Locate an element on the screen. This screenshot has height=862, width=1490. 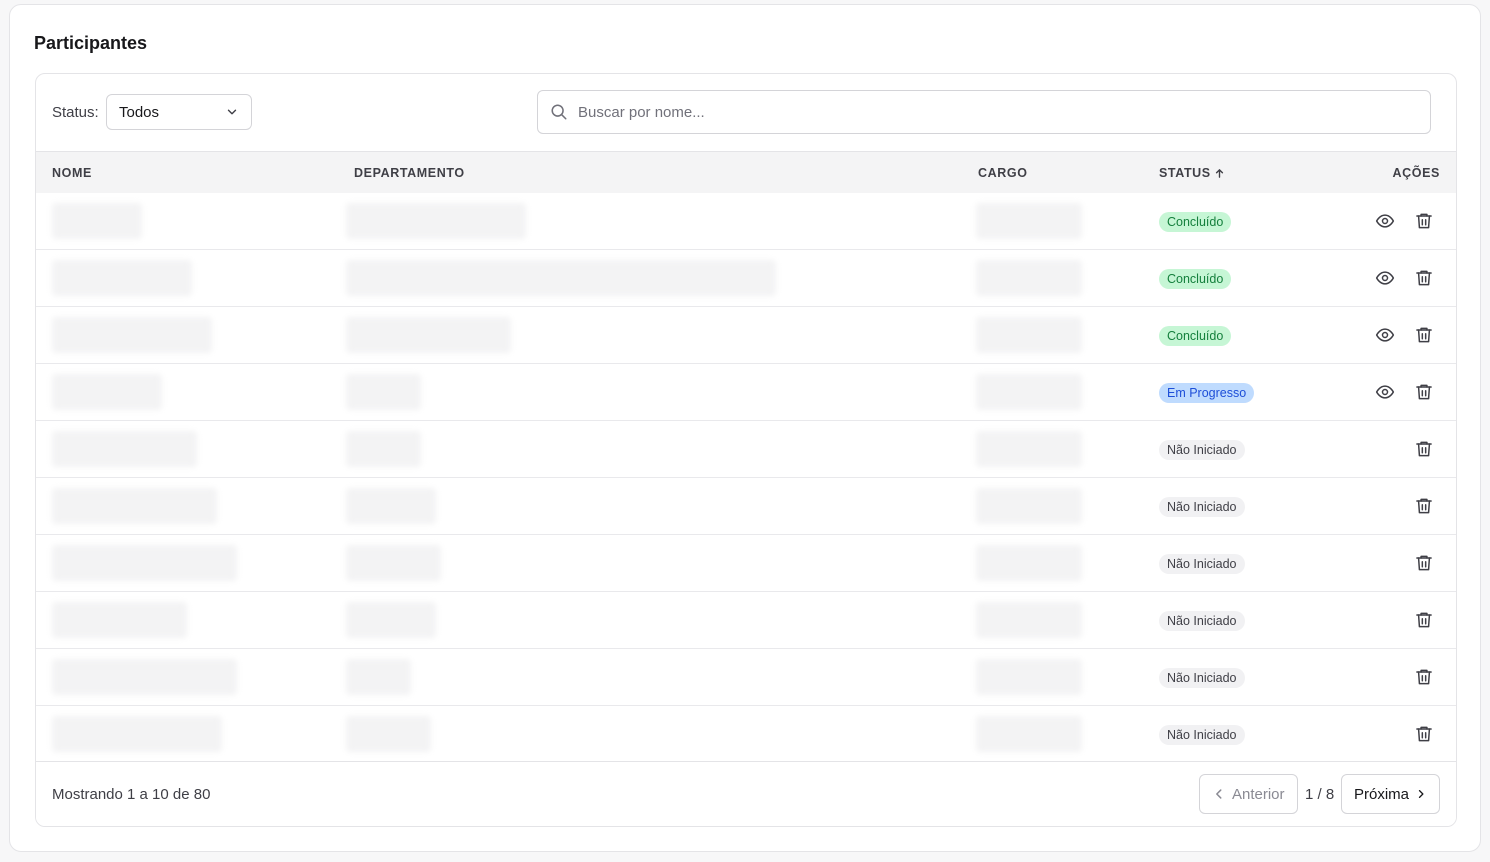
filter-toolbar: Status: Todos is located at coordinates (746, 112).